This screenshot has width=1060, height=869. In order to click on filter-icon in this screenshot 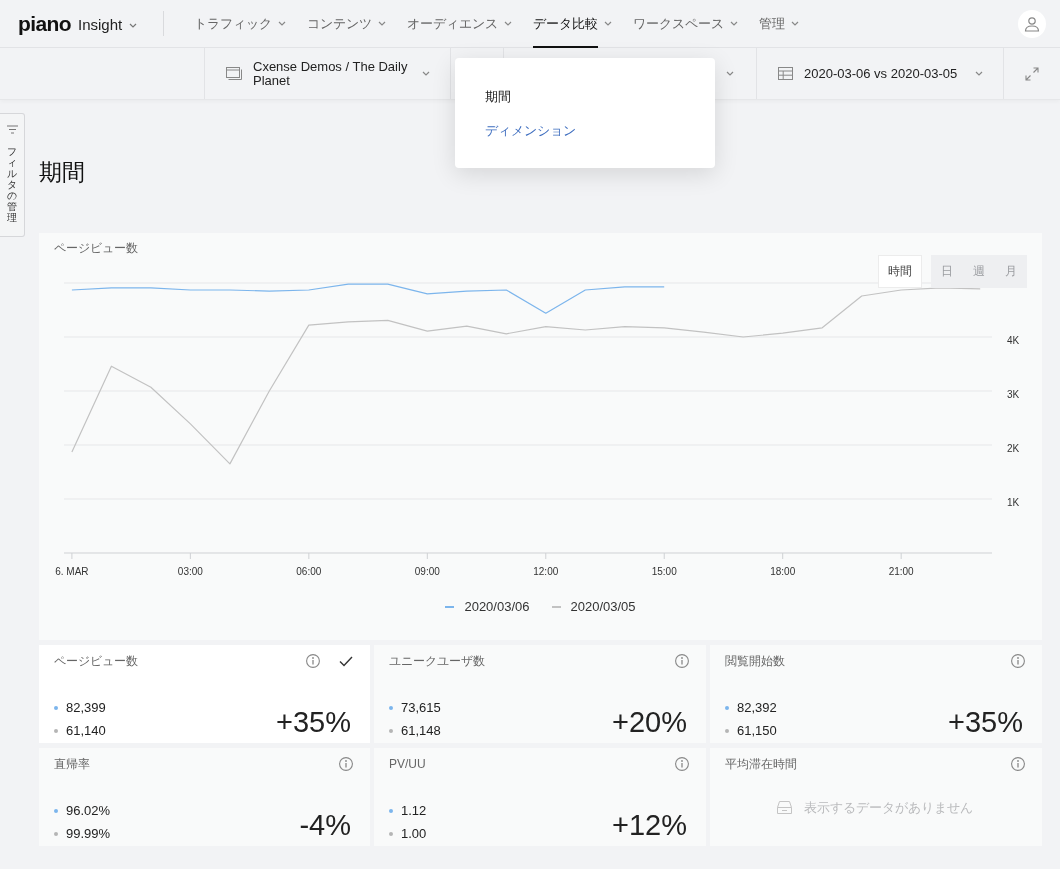, I will do `click(12, 129)`.